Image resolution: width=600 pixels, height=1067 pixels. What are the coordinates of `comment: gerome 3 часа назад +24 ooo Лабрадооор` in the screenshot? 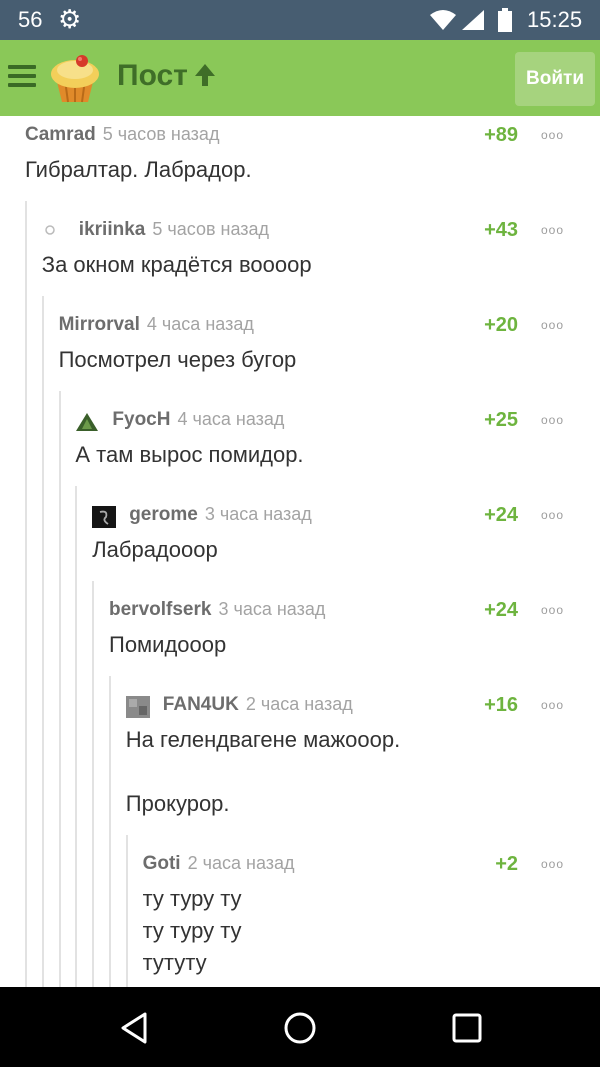 It's located at (328, 535).